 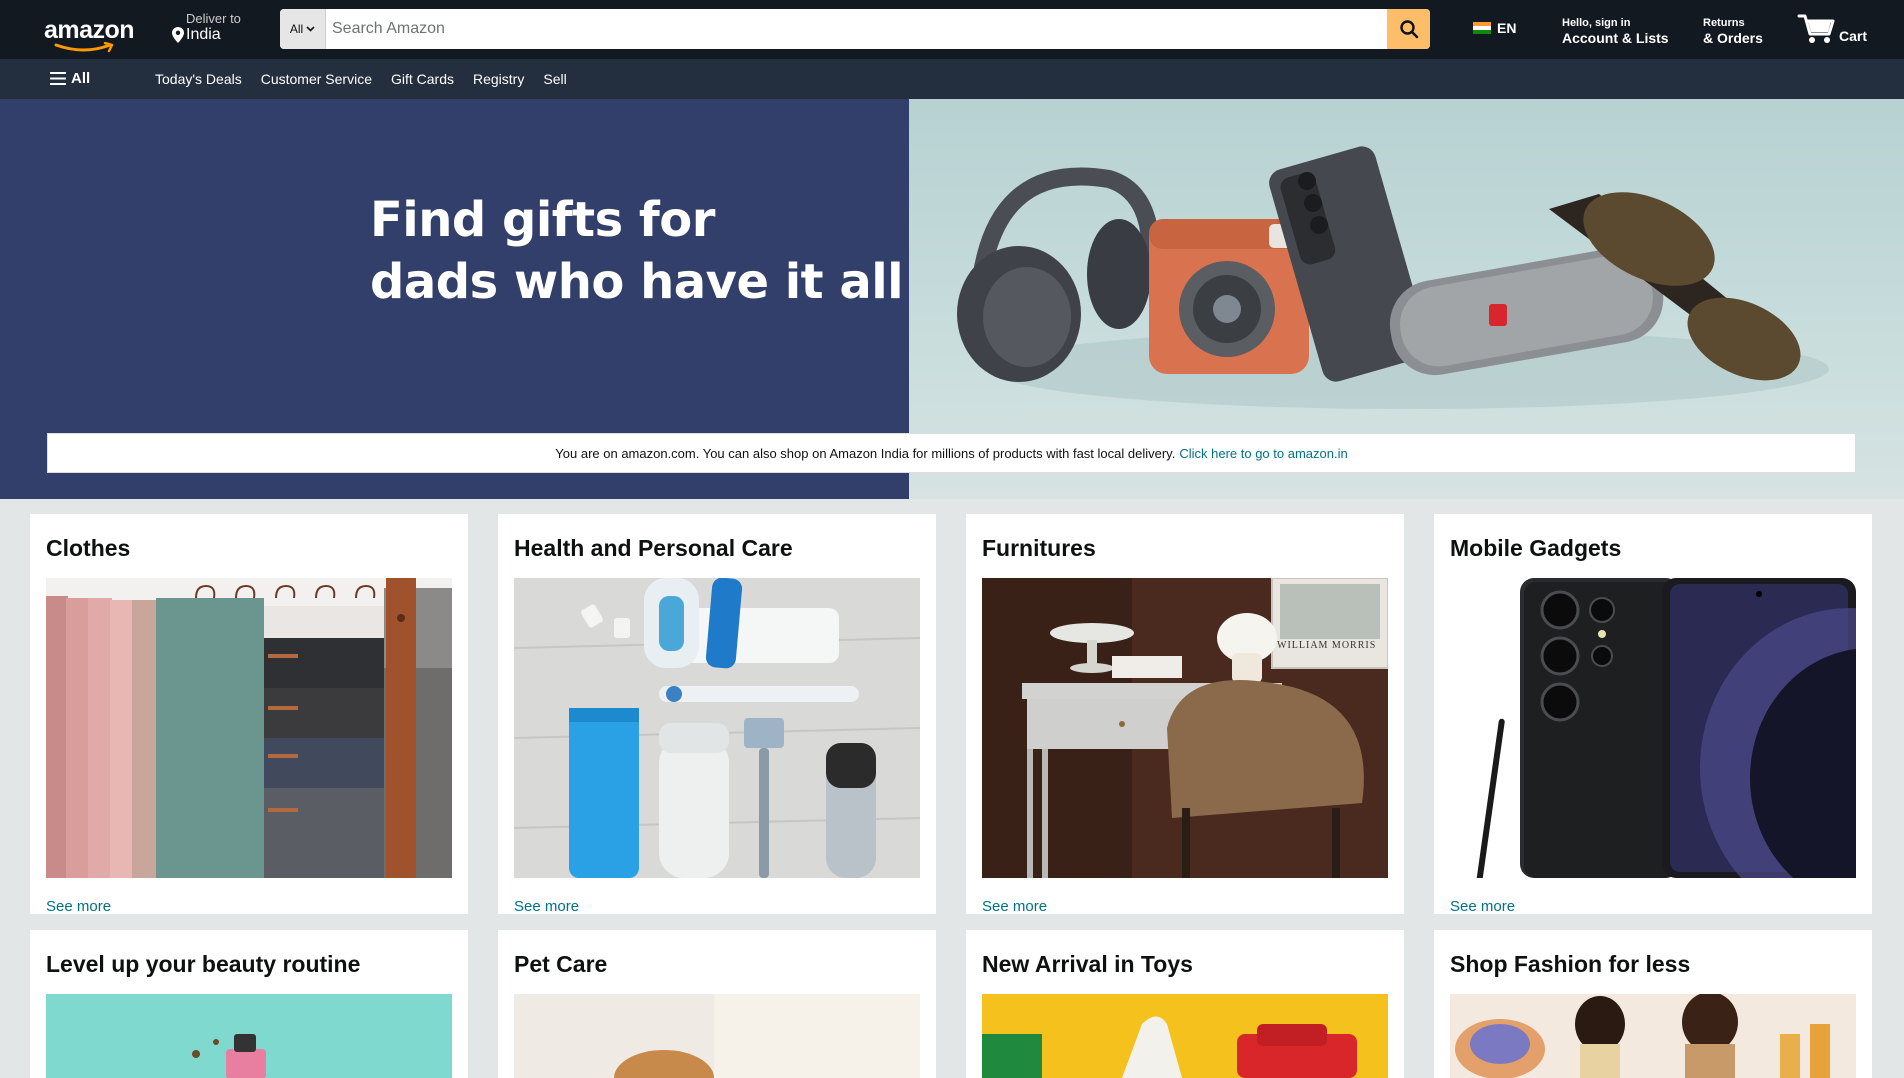 I want to click on deliver-location: India, so click(x=203, y=34).